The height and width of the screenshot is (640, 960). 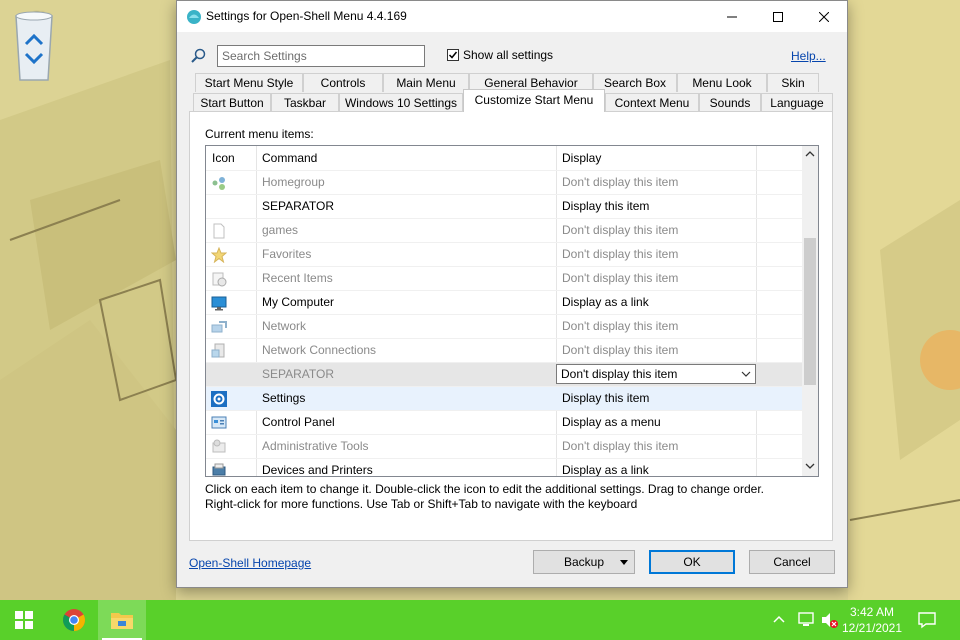 What do you see at coordinates (624, 562) in the screenshot?
I see `dropdown-arrow-icon` at bounding box center [624, 562].